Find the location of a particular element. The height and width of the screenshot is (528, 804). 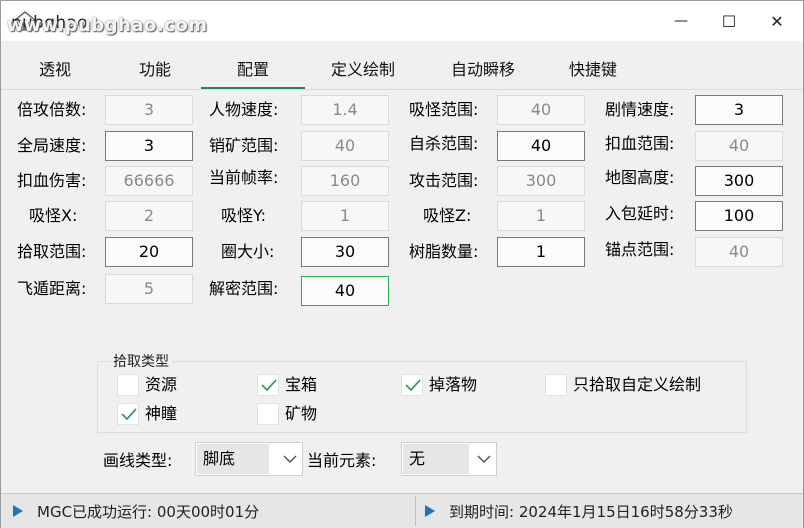

checkbox-label: 神瞳 is located at coordinates (161, 413).